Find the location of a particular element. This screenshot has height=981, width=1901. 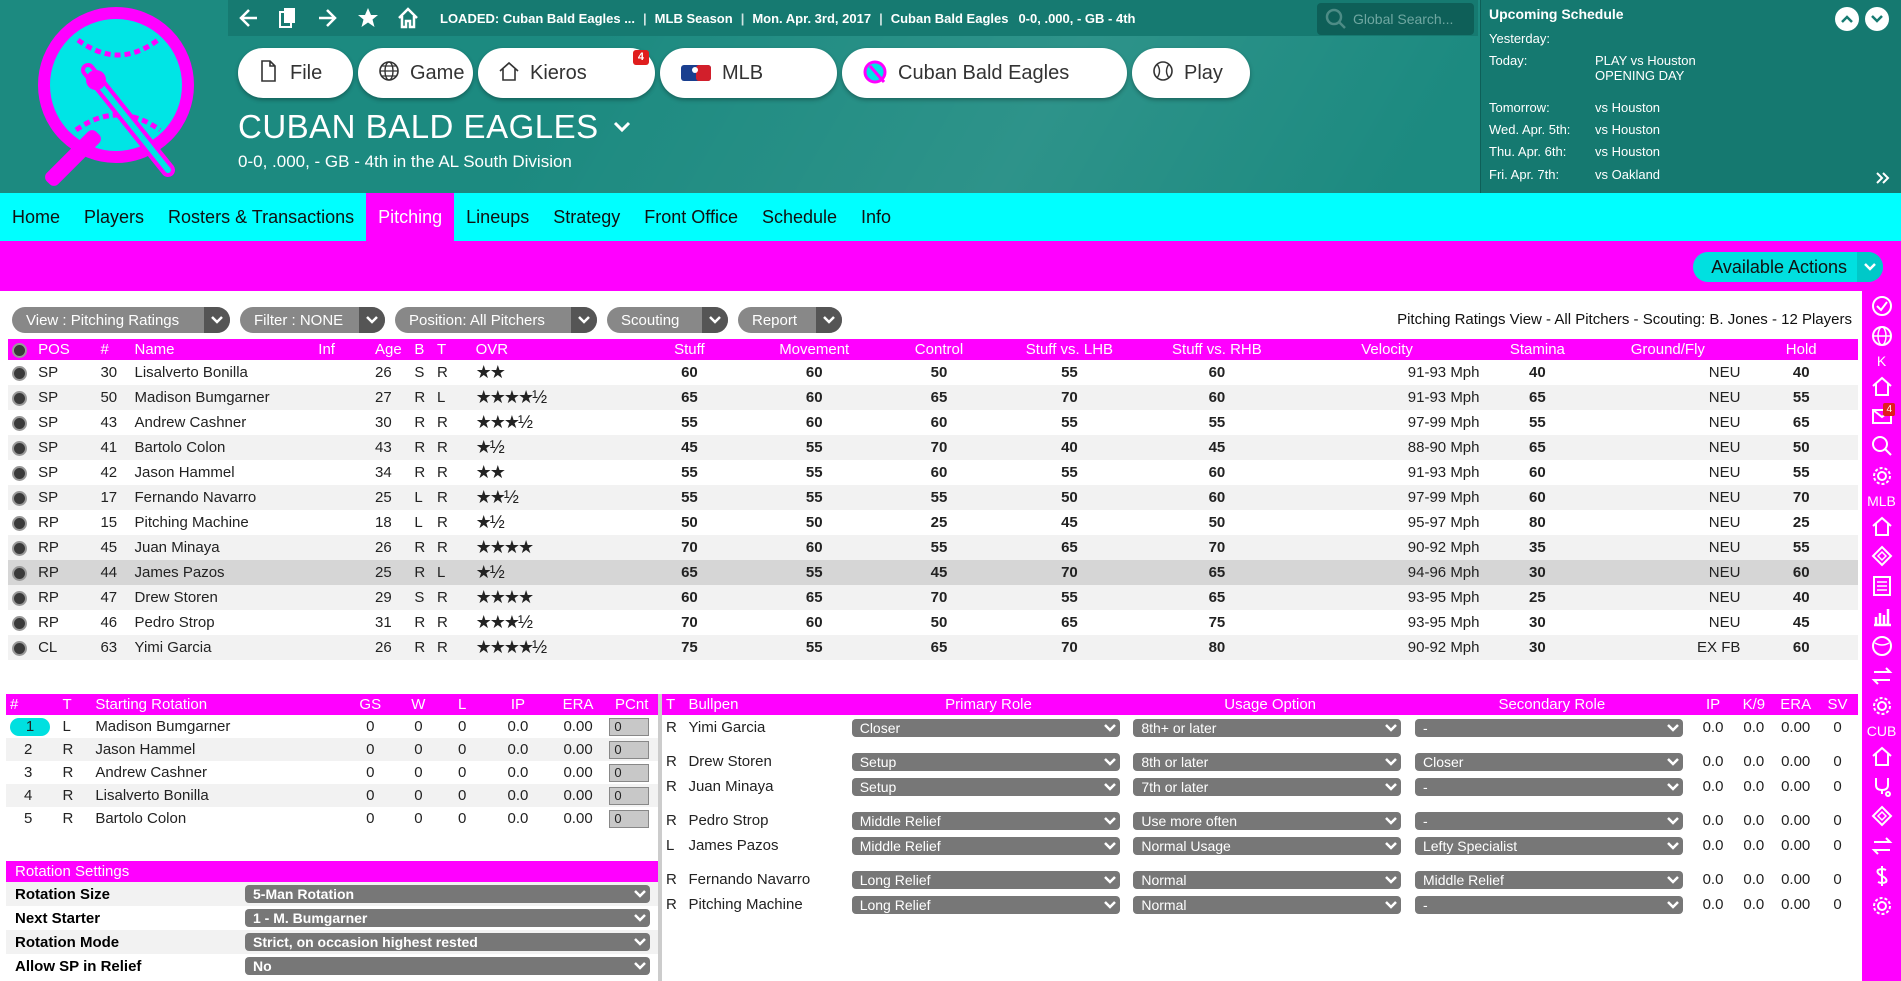

sidebar-diamond-button is located at coordinates (1881, 816).